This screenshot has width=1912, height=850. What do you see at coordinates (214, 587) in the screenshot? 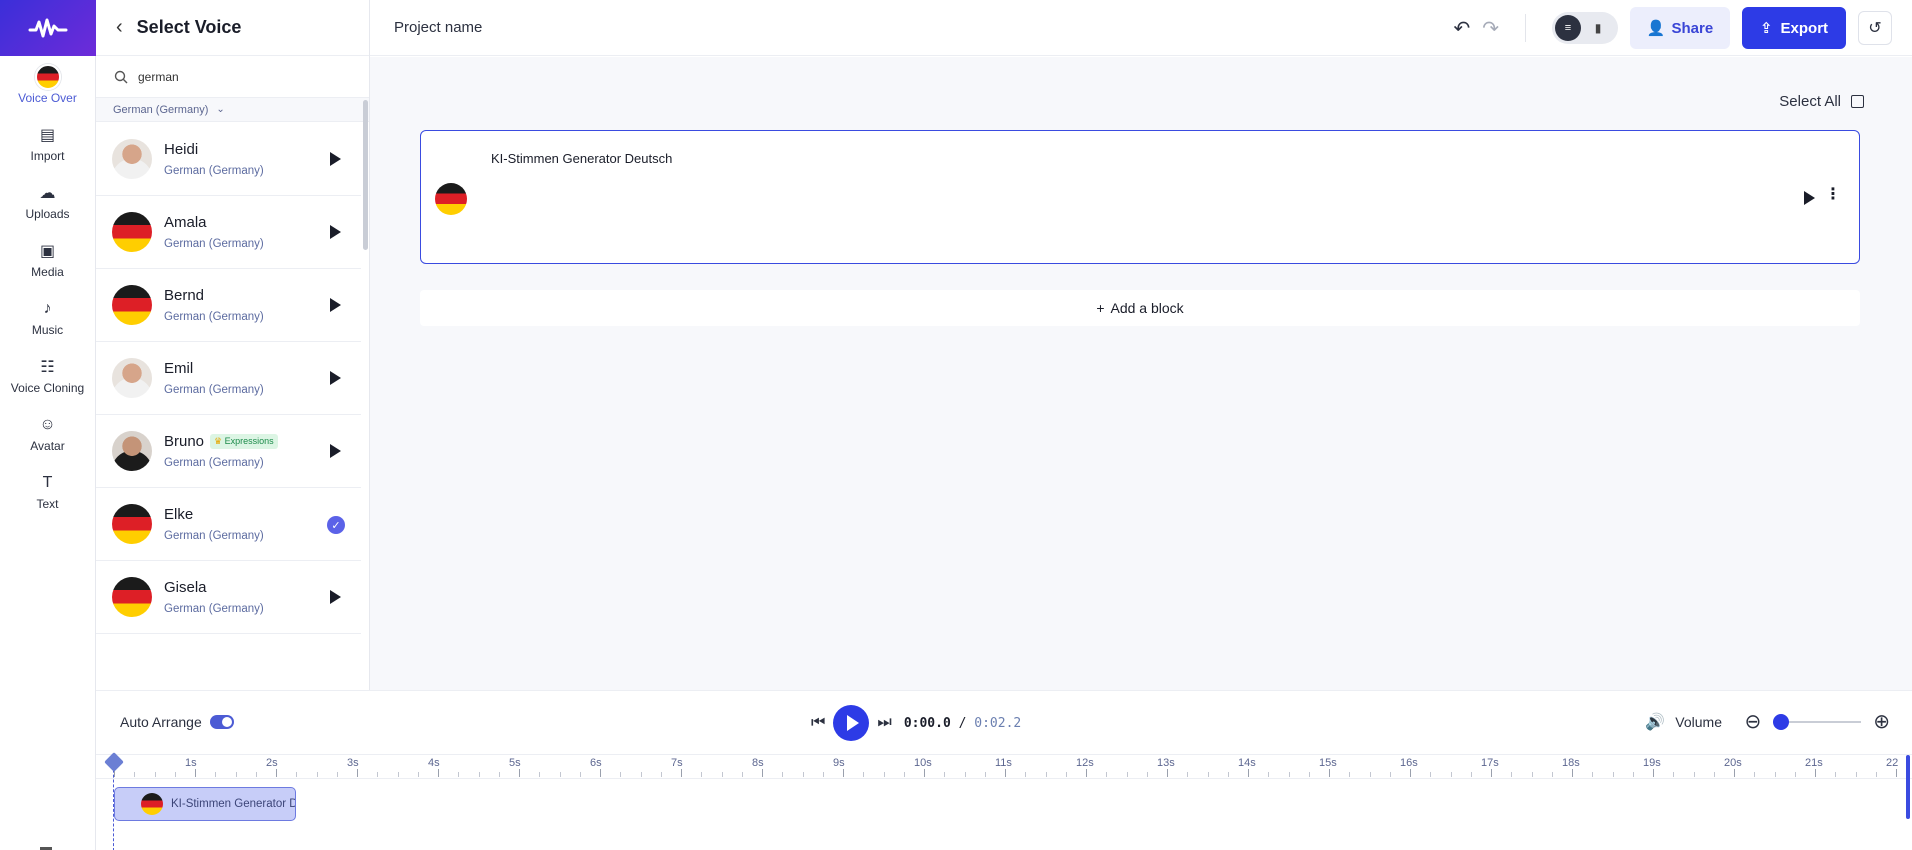
I see `voice-name-line: Gisela` at bounding box center [214, 587].